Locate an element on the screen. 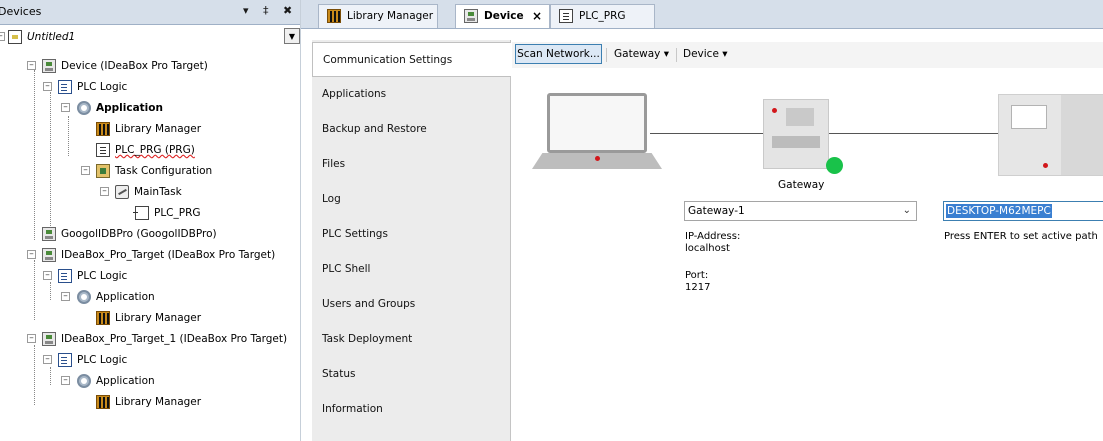 Image resolution: width=1103 pixels, height=441 pixels. gateway-select: Gateway-1 ⌄ is located at coordinates (800, 211).